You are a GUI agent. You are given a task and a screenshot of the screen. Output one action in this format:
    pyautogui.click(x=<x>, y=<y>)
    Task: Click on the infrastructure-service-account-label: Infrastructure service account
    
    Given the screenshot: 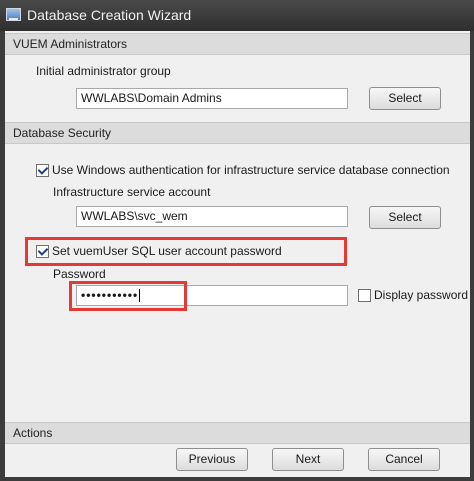 What is the action you would take?
    pyautogui.click(x=132, y=192)
    